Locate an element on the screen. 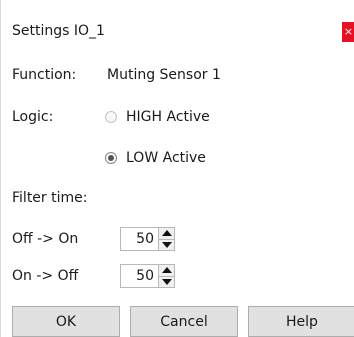 The height and width of the screenshot is (337, 354). radio-low-active-label: LOW Active is located at coordinates (166, 158).